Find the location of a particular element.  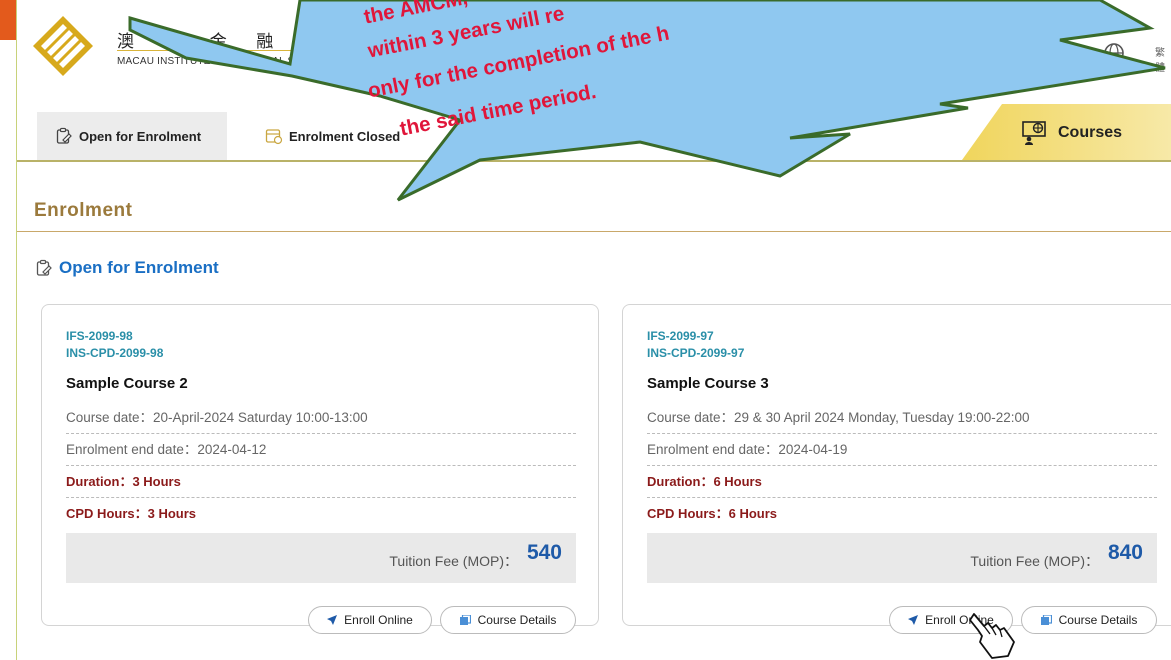

tab-label: Courses Commenced in 2023 is located at coordinates (592, 136).